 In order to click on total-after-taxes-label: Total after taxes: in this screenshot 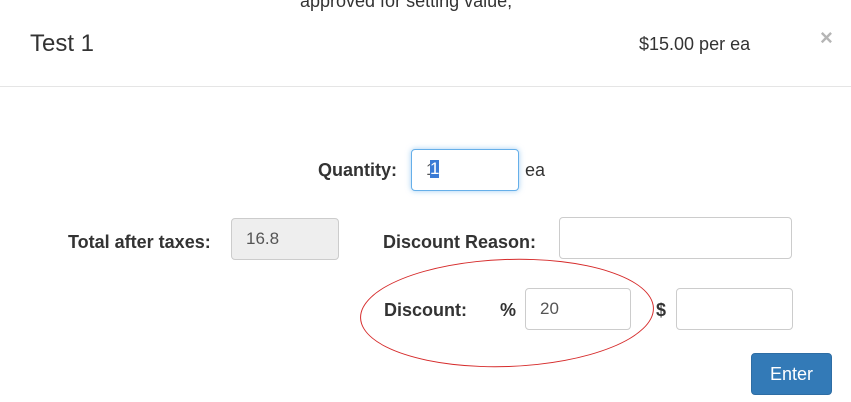, I will do `click(139, 242)`.